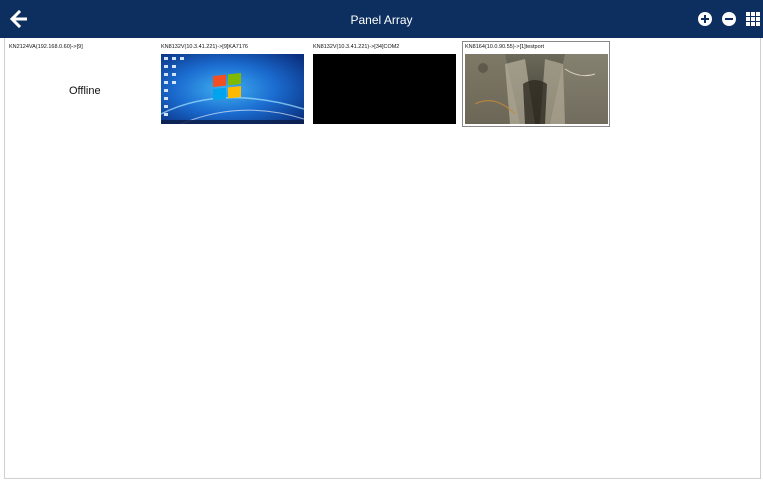  I want to click on panel-label: KN8132V(10.3.41.221)->[9]KA7176, so click(204, 47).